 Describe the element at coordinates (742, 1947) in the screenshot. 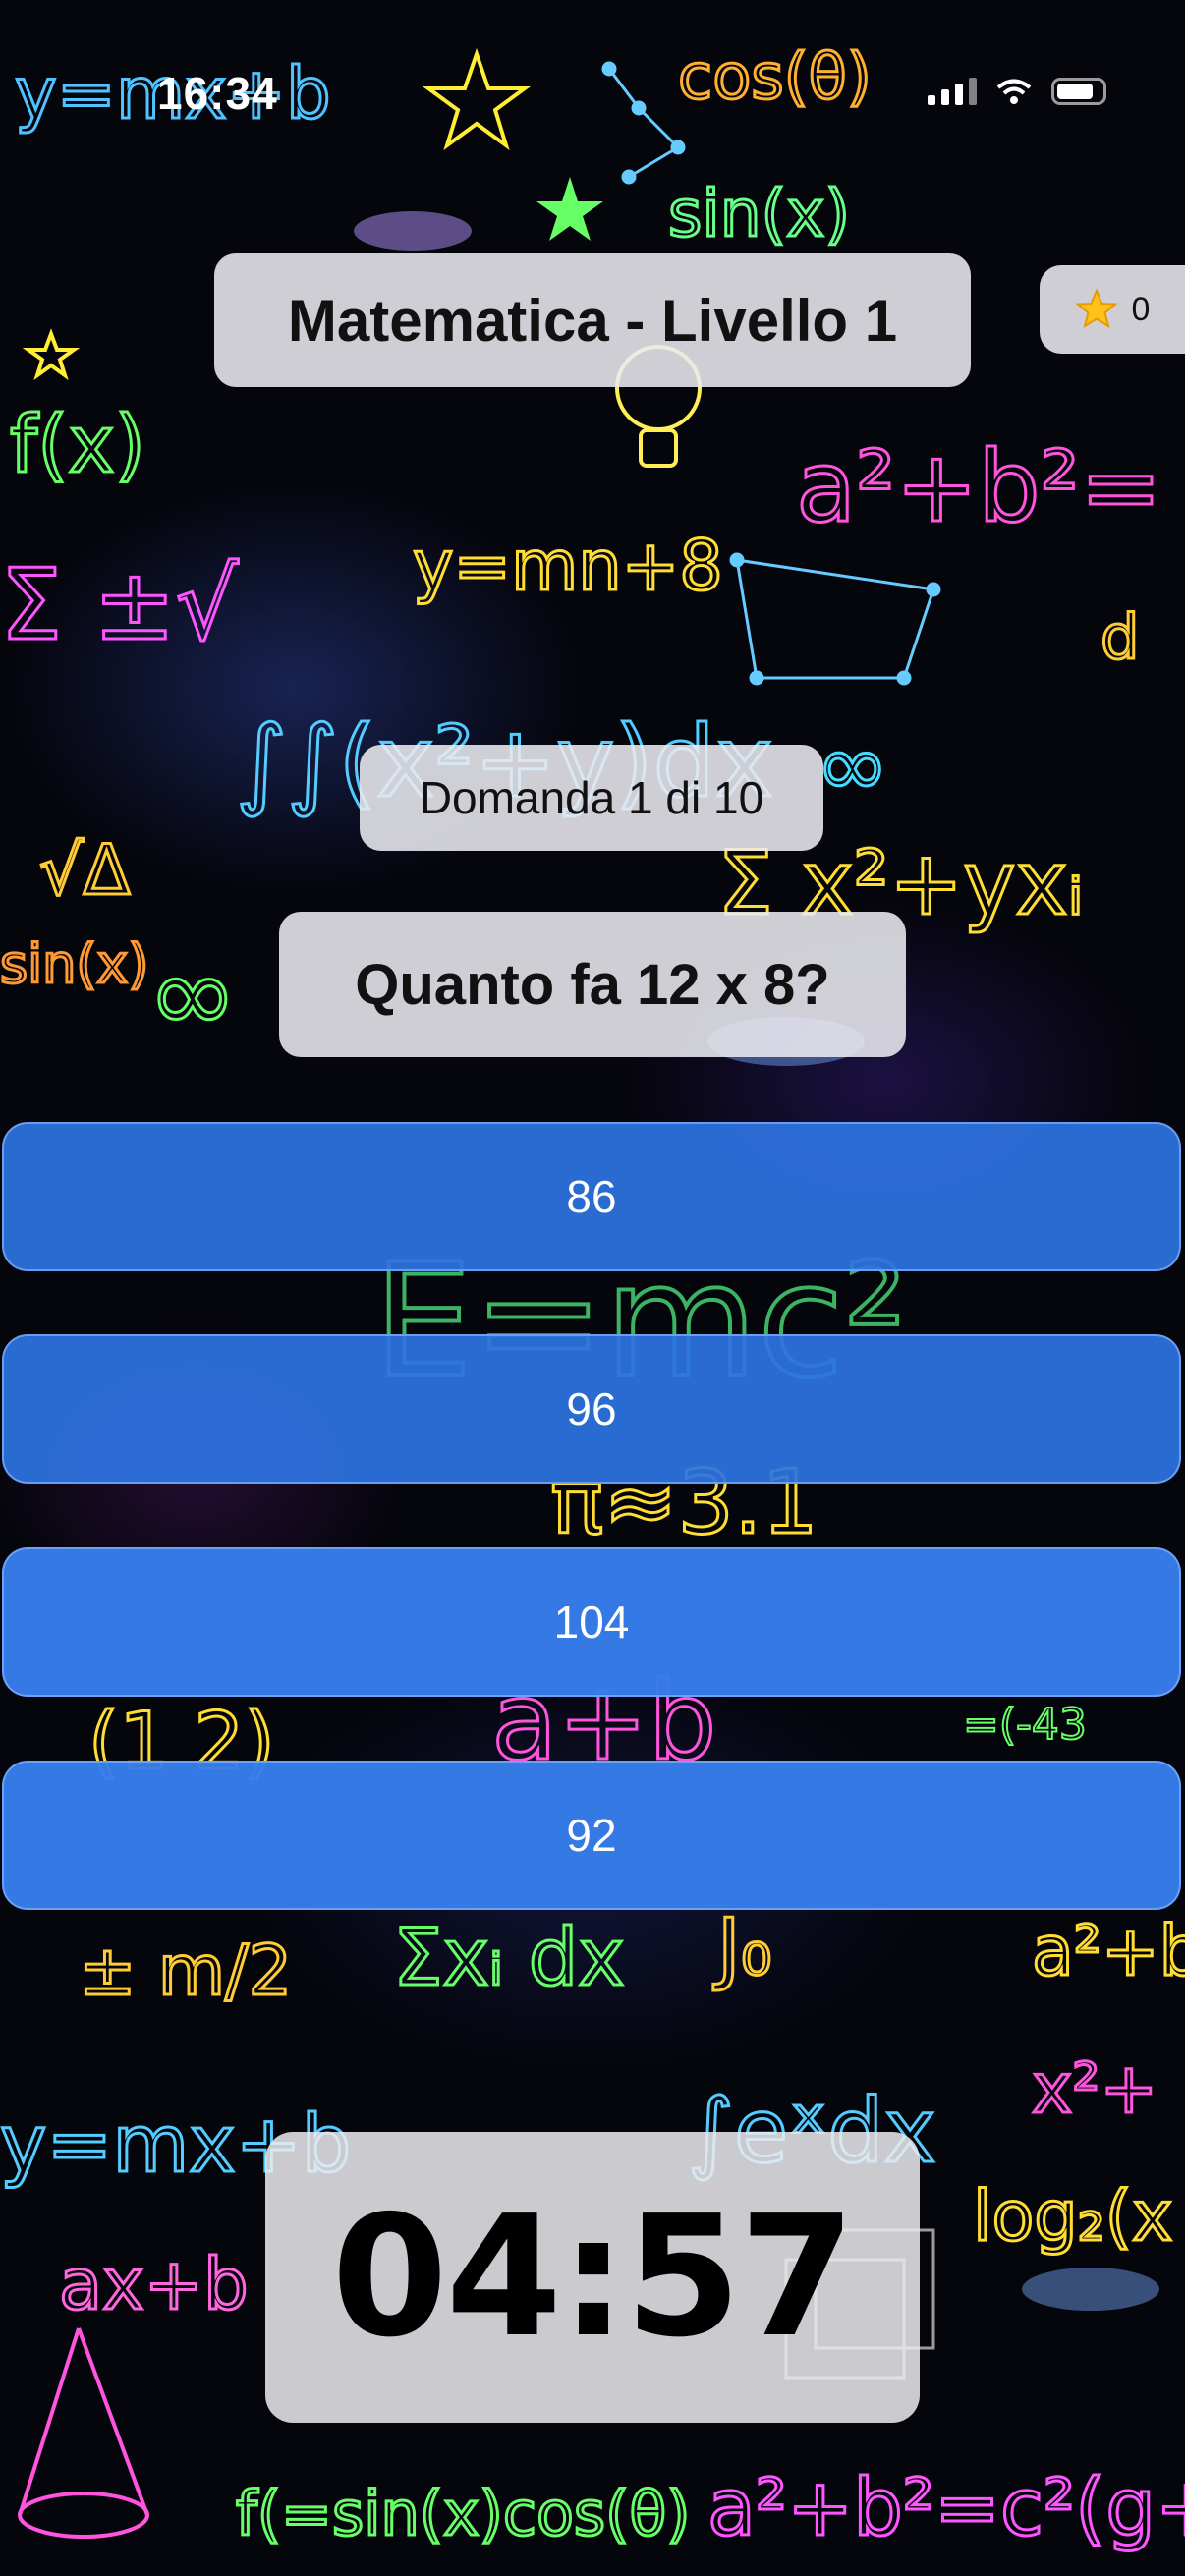

I see `svg-text: J₀` at that location.